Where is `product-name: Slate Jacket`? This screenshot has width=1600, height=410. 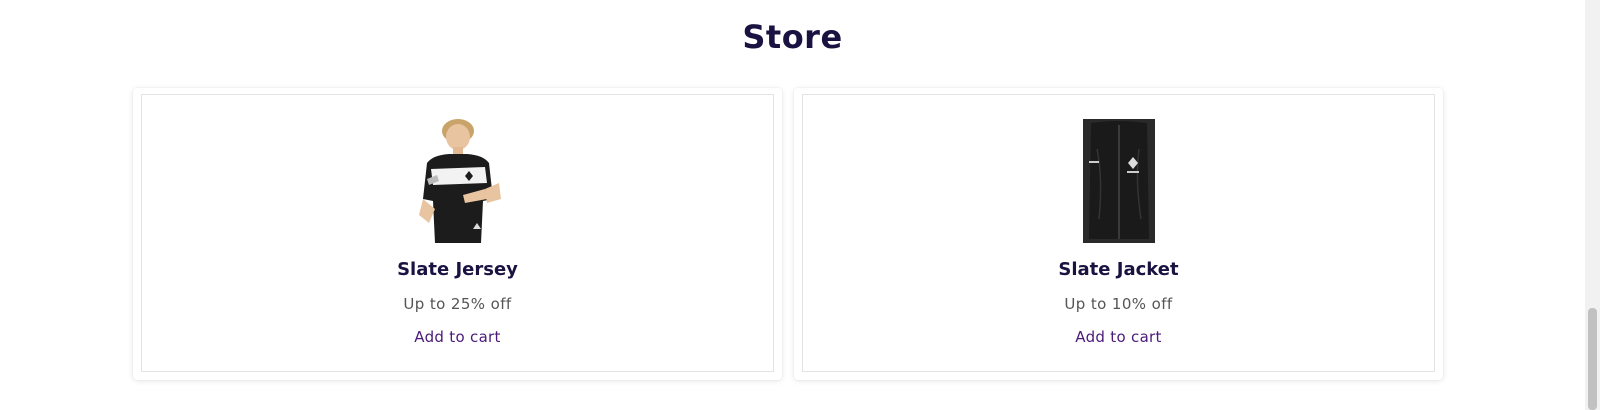 product-name: Slate Jacket is located at coordinates (1118, 269).